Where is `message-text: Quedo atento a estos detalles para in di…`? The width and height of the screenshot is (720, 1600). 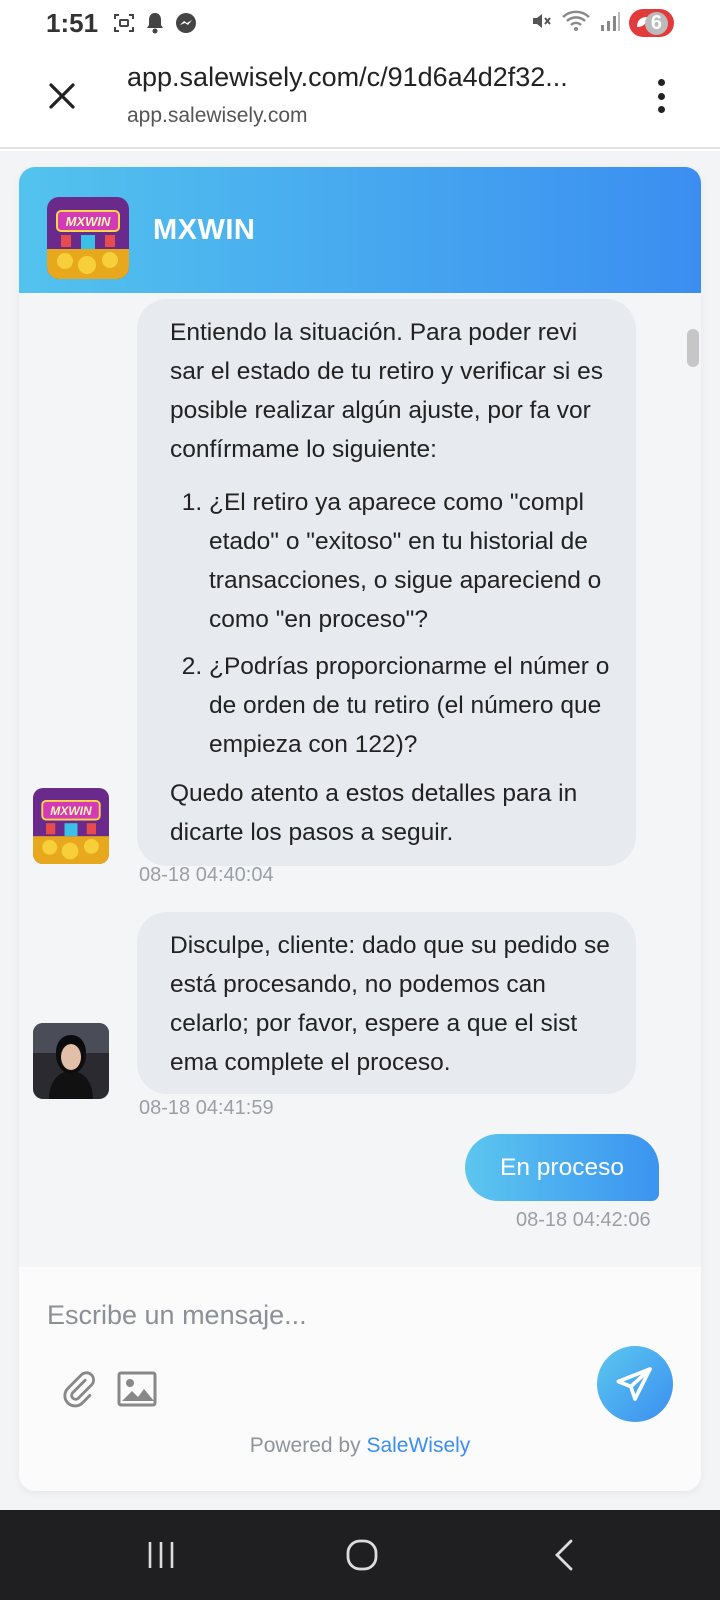
message-text: Quedo atento a estos detalles para in di… is located at coordinates (374, 813).